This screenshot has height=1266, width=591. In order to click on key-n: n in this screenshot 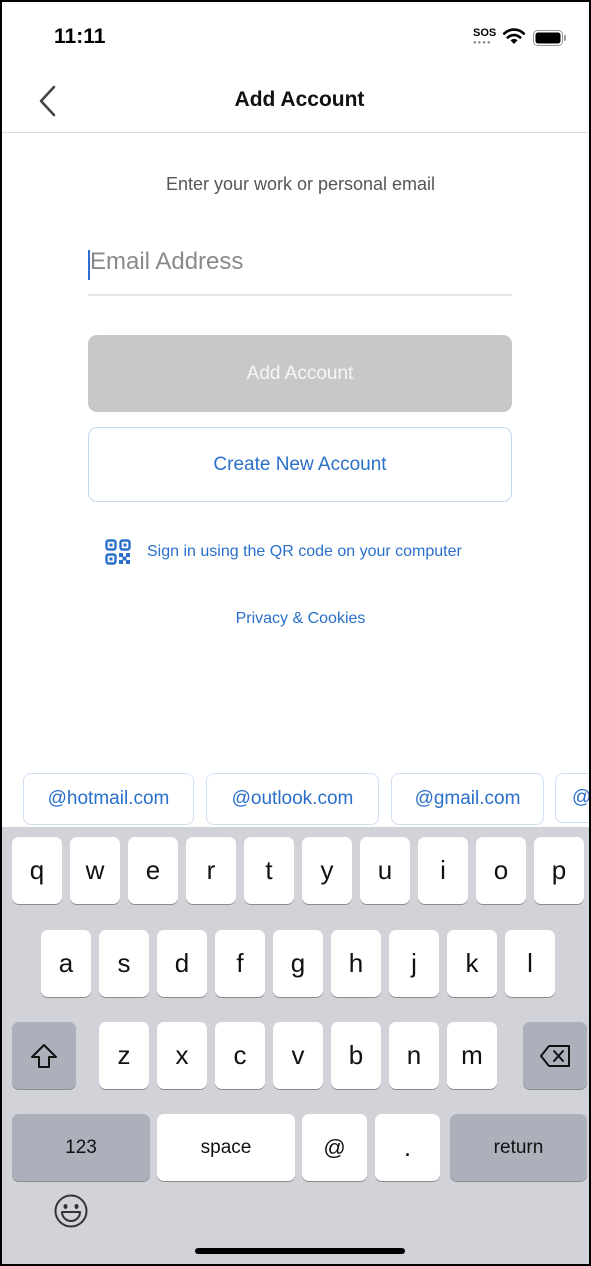, I will do `click(414, 1055)`.